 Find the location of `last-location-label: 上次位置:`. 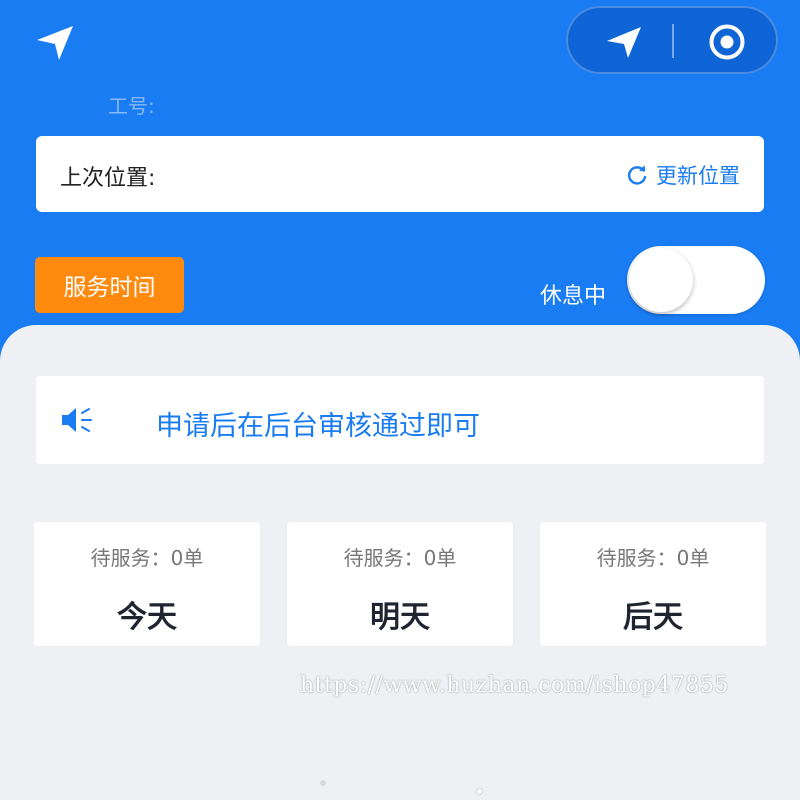

last-location-label: 上次位置: is located at coordinates (108, 178).